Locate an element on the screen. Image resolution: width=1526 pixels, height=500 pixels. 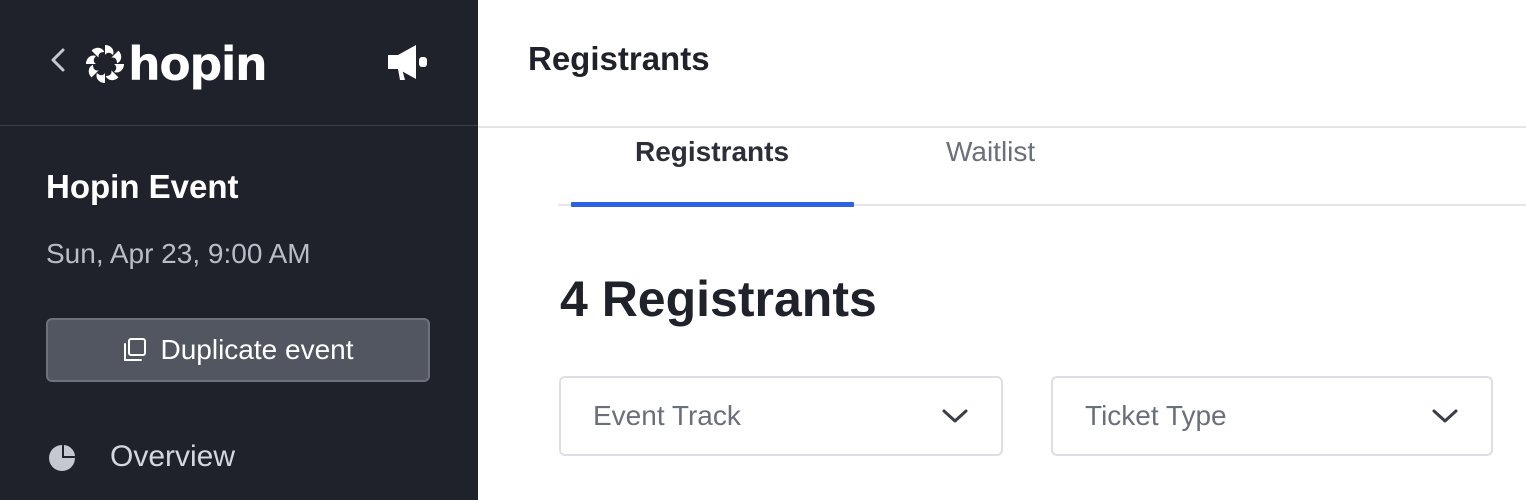
registrants-count-heading: 4 Registrants is located at coordinates (718, 299).